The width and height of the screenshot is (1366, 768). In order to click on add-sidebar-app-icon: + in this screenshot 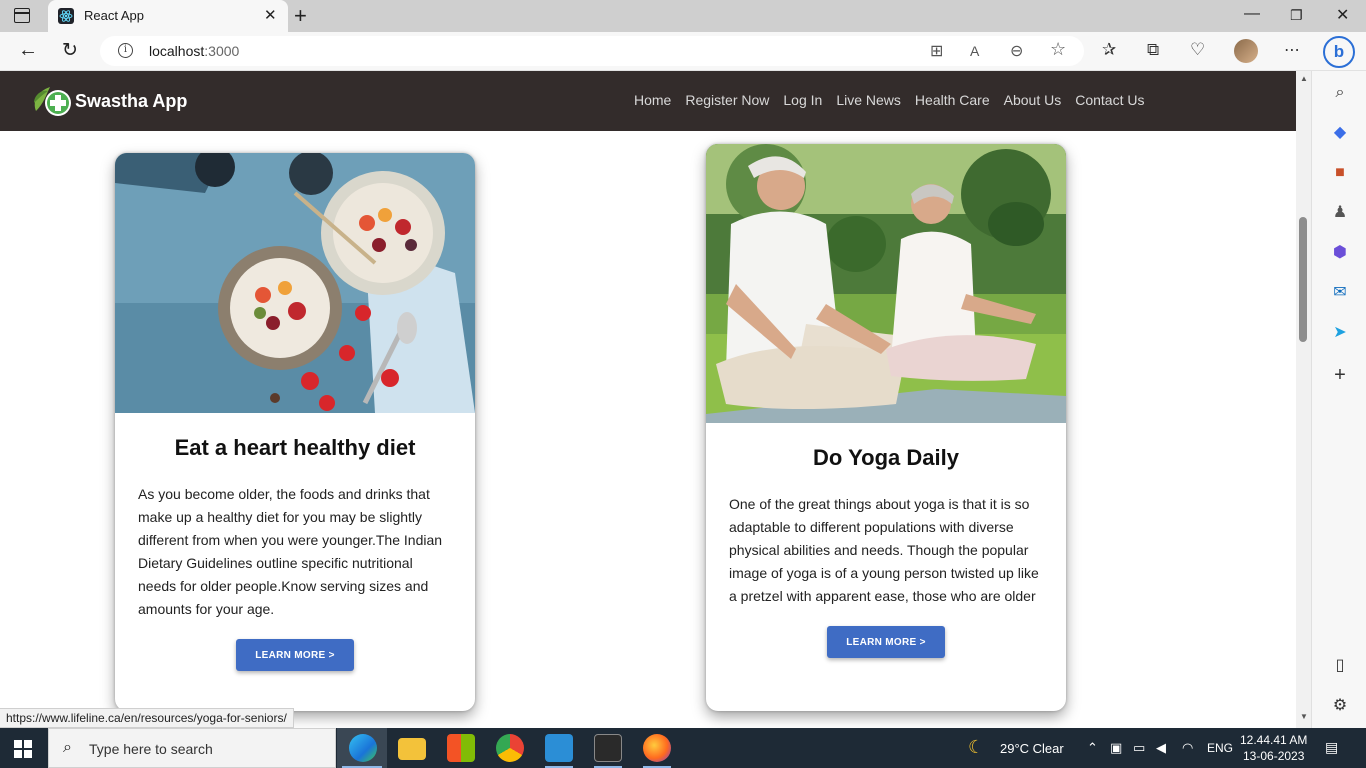, I will do `click(1340, 375)`.